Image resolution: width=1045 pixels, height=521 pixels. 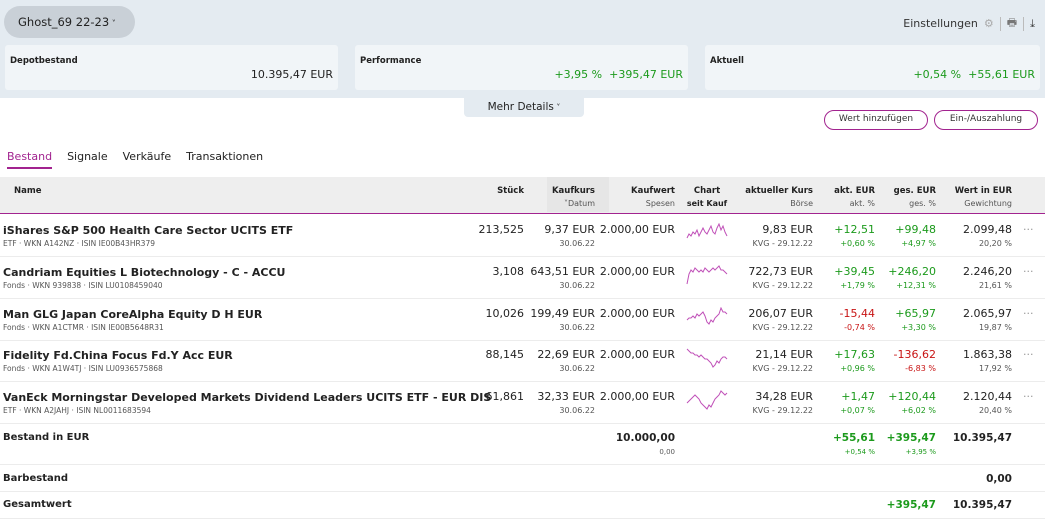 What do you see at coordinates (667, 452) in the screenshot?
I see `total-fees: 0,00` at bounding box center [667, 452].